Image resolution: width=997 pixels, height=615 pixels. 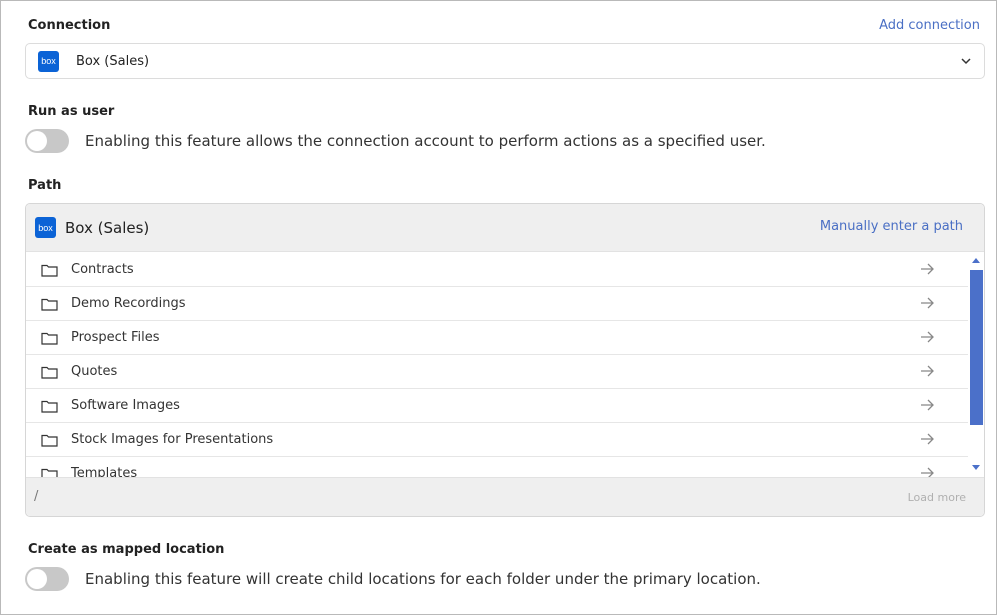 I want to click on current-path: /, so click(x=36, y=496).